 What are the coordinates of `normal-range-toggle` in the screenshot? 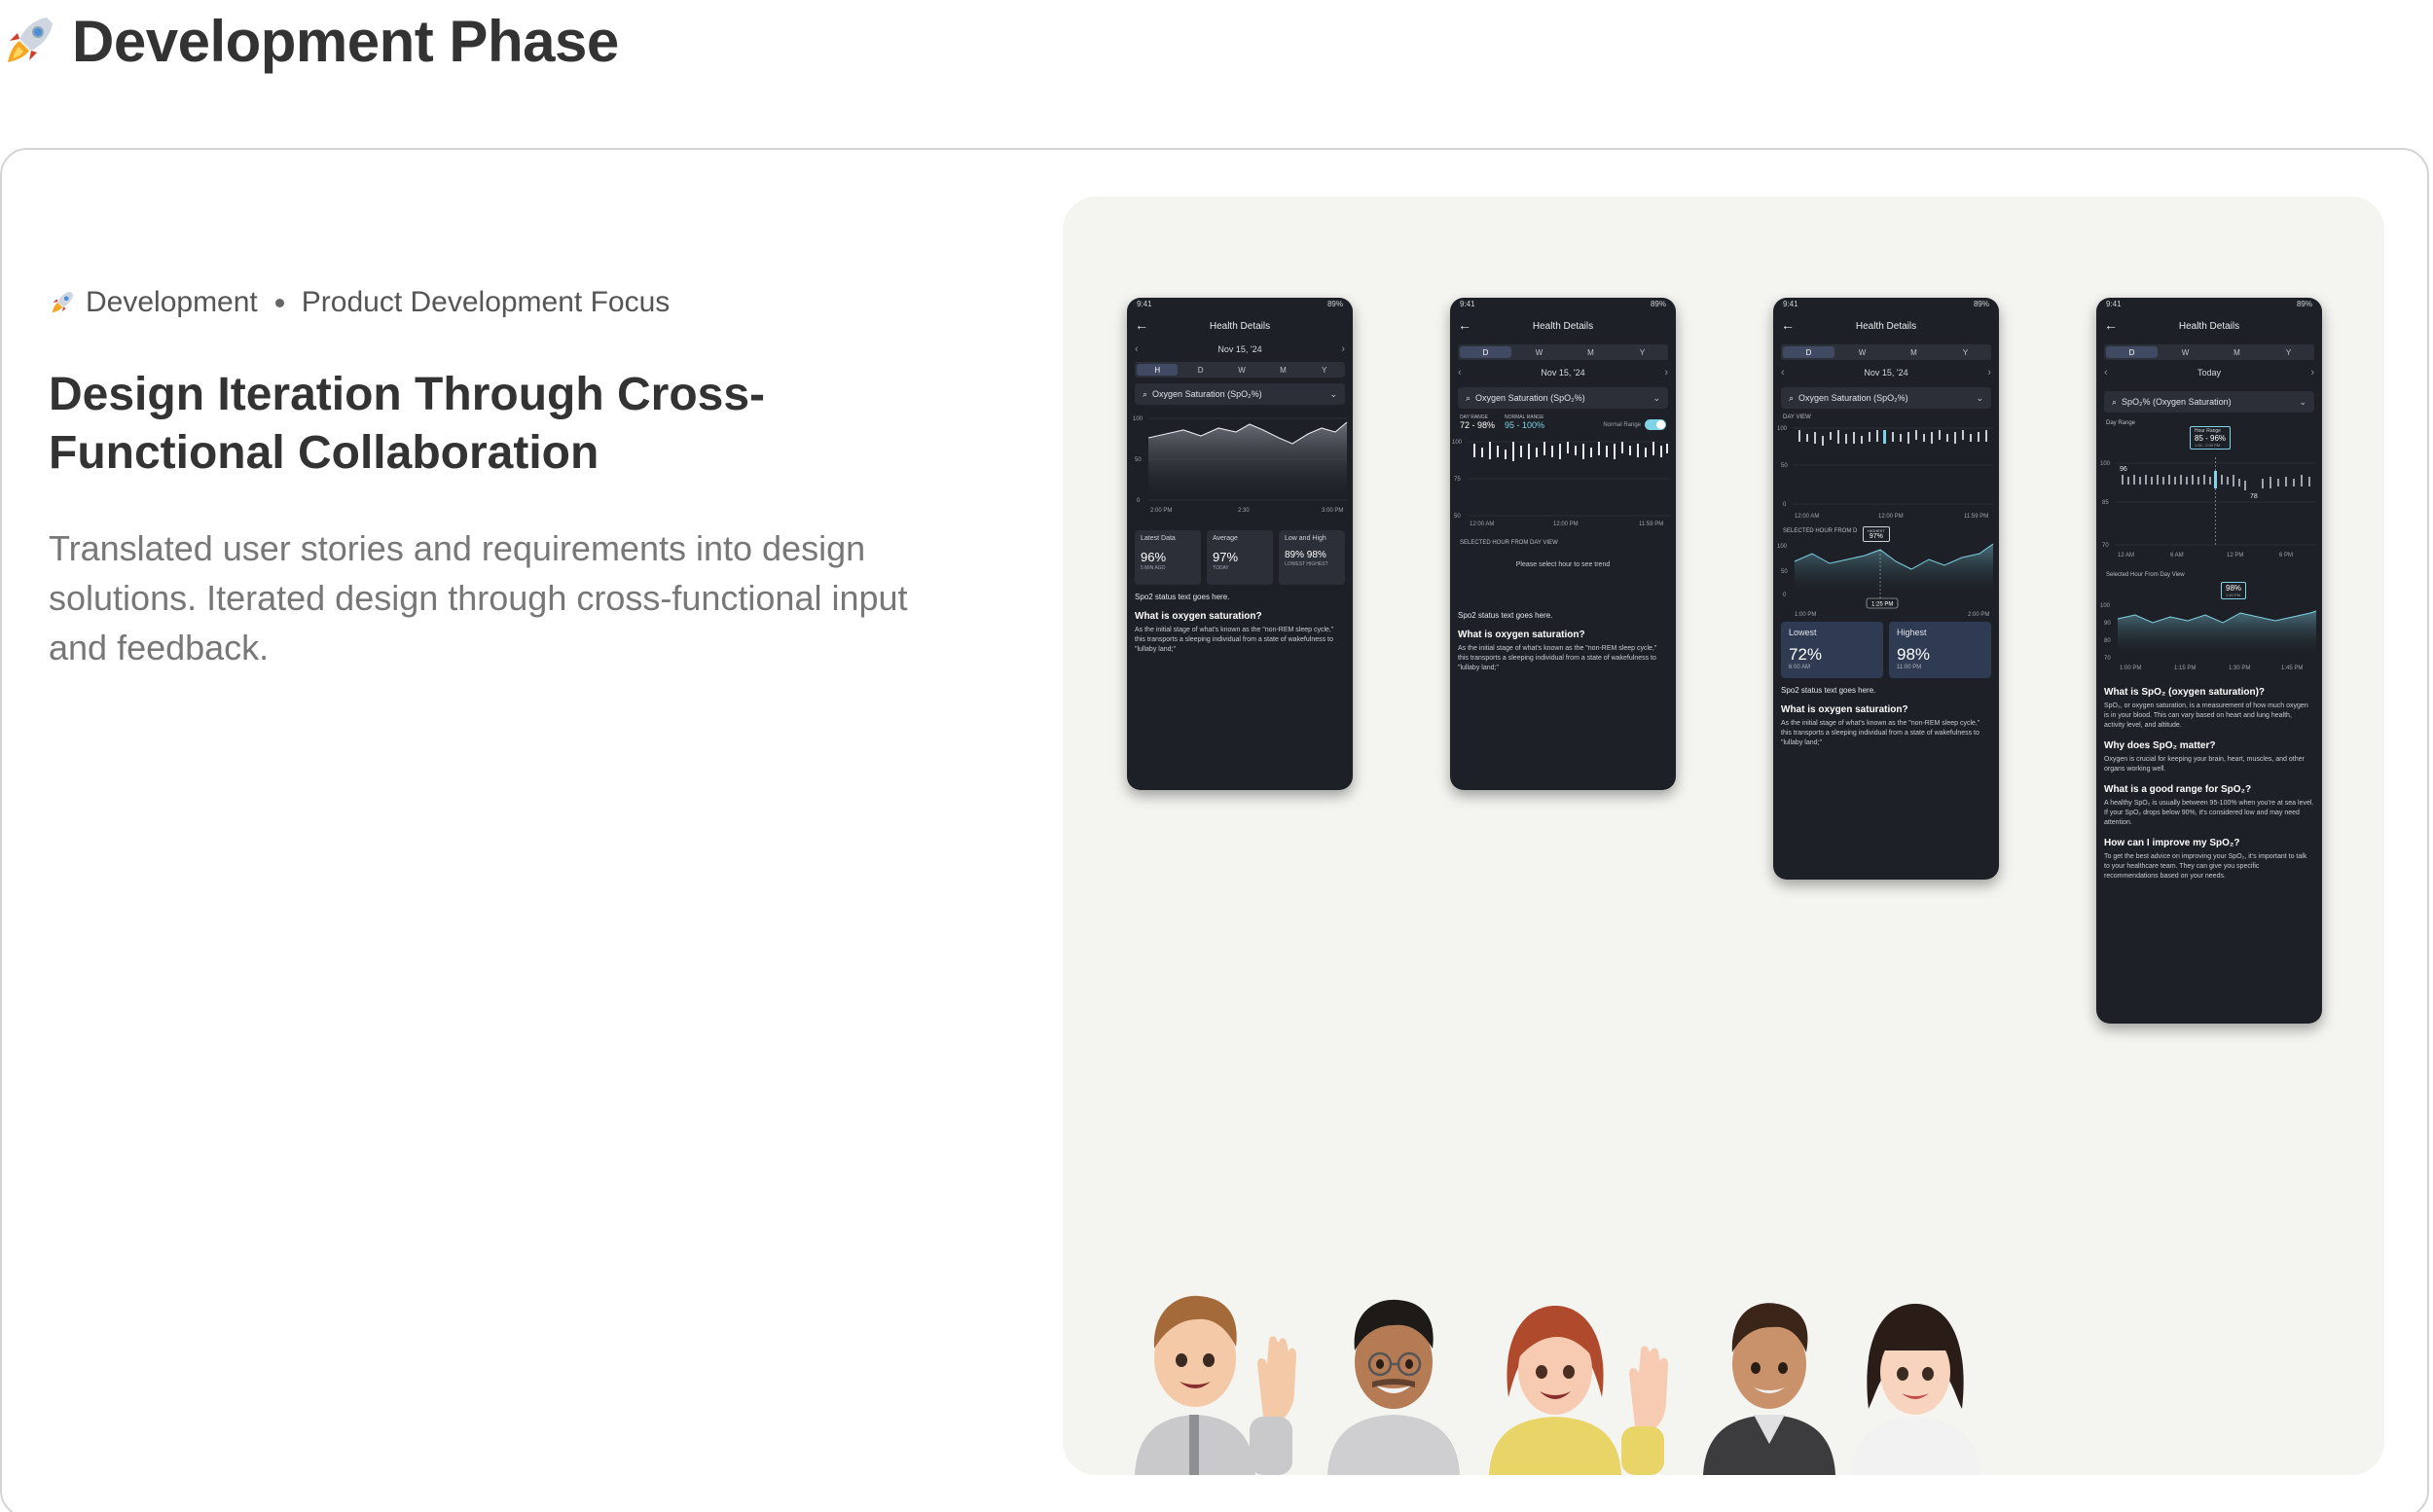 It's located at (1655, 424).